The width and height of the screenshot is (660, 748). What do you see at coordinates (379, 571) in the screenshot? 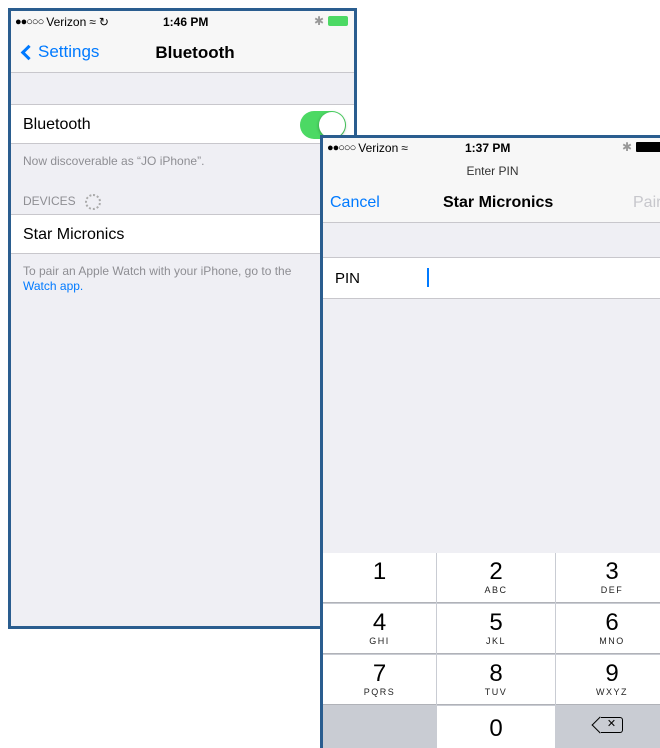
I see `key-digit: 1` at bounding box center [379, 571].